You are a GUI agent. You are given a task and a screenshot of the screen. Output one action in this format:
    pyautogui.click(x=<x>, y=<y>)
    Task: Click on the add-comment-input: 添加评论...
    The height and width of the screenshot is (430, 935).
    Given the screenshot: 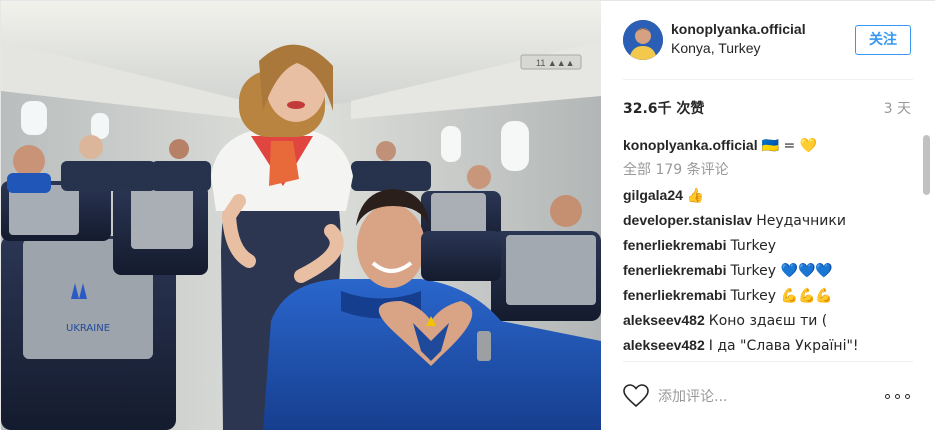 What is the action you would take?
    pyautogui.click(x=692, y=396)
    